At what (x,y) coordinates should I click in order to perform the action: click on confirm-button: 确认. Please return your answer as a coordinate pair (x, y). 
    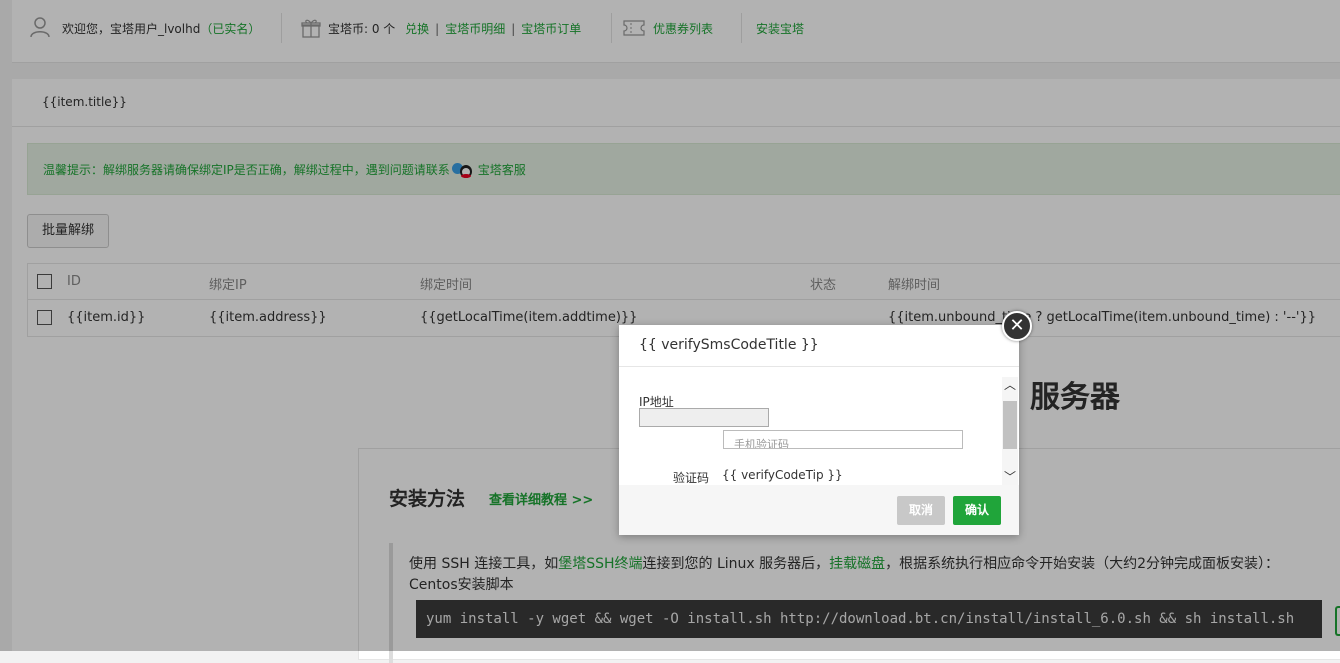
    Looking at the image, I should click on (977, 510).